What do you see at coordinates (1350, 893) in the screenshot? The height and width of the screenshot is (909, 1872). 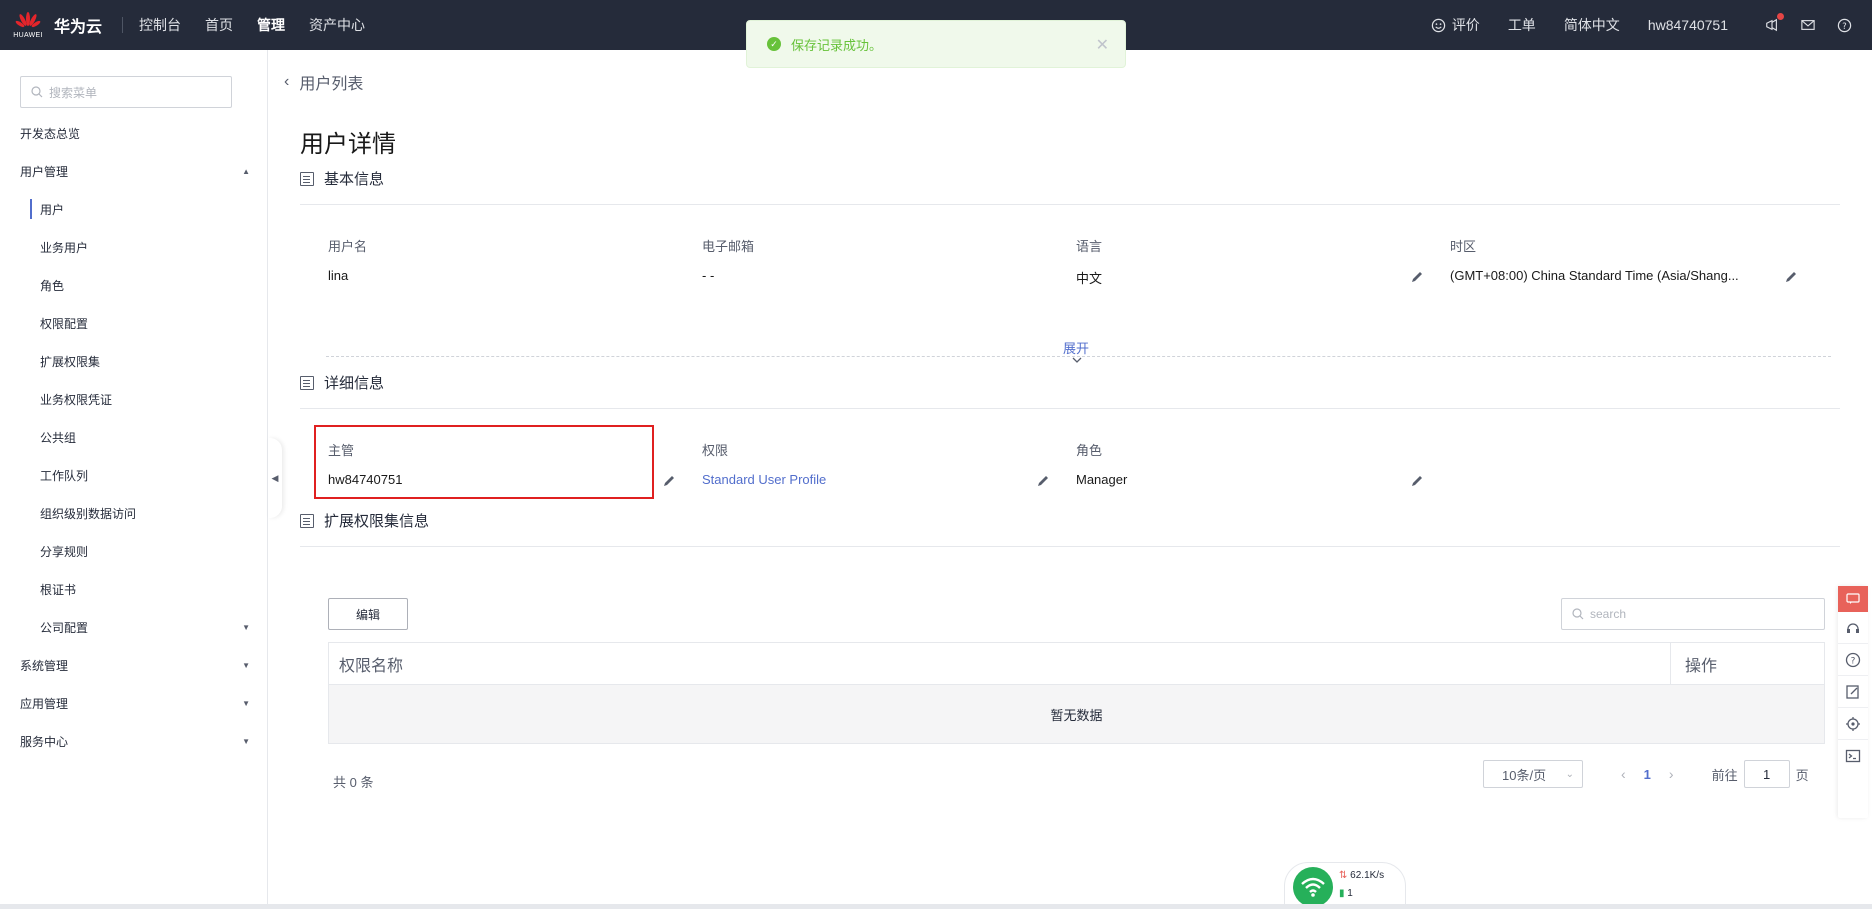 I see `connection-count: 1` at bounding box center [1350, 893].